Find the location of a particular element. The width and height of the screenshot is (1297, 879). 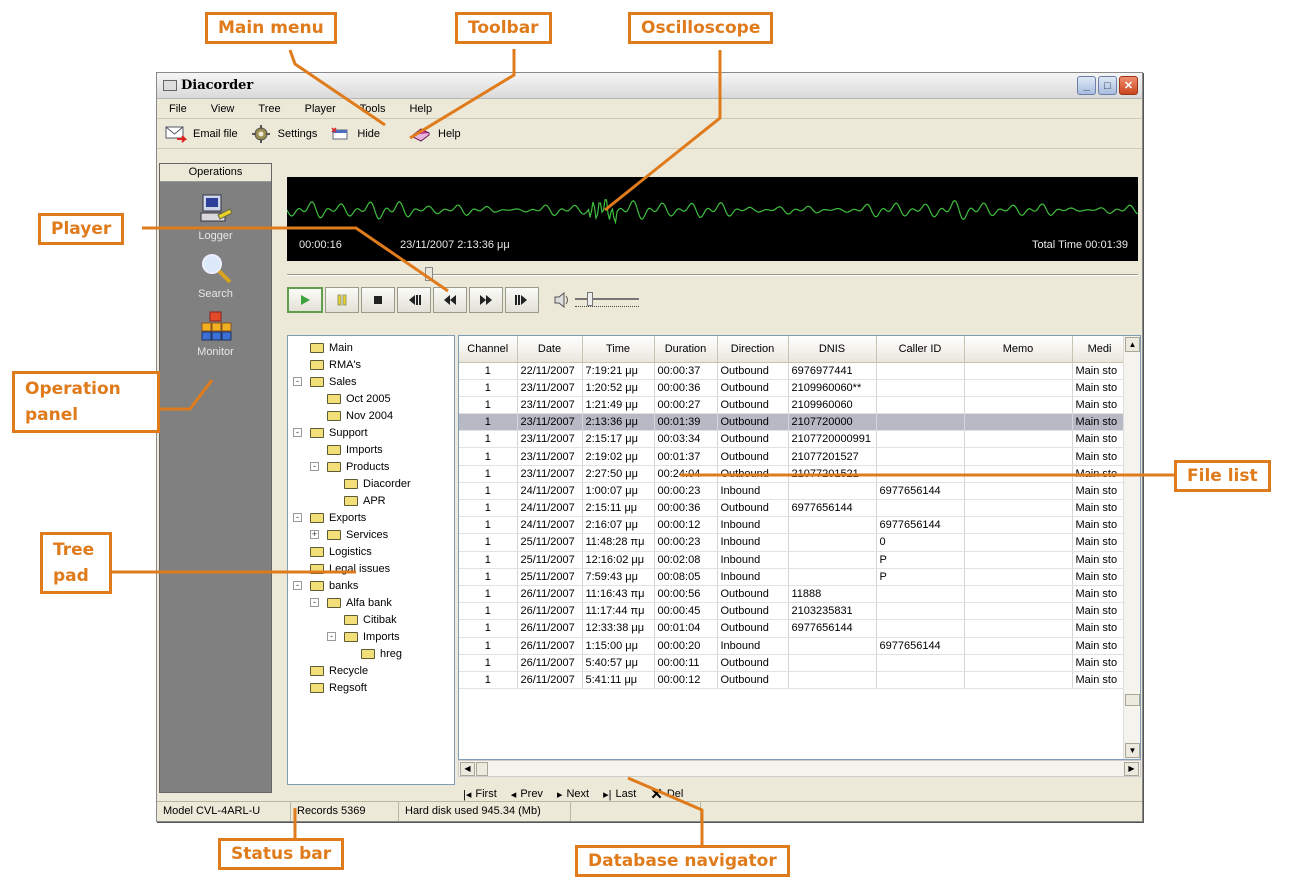

callout-toolbar: Toolbar is located at coordinates (503, 28).